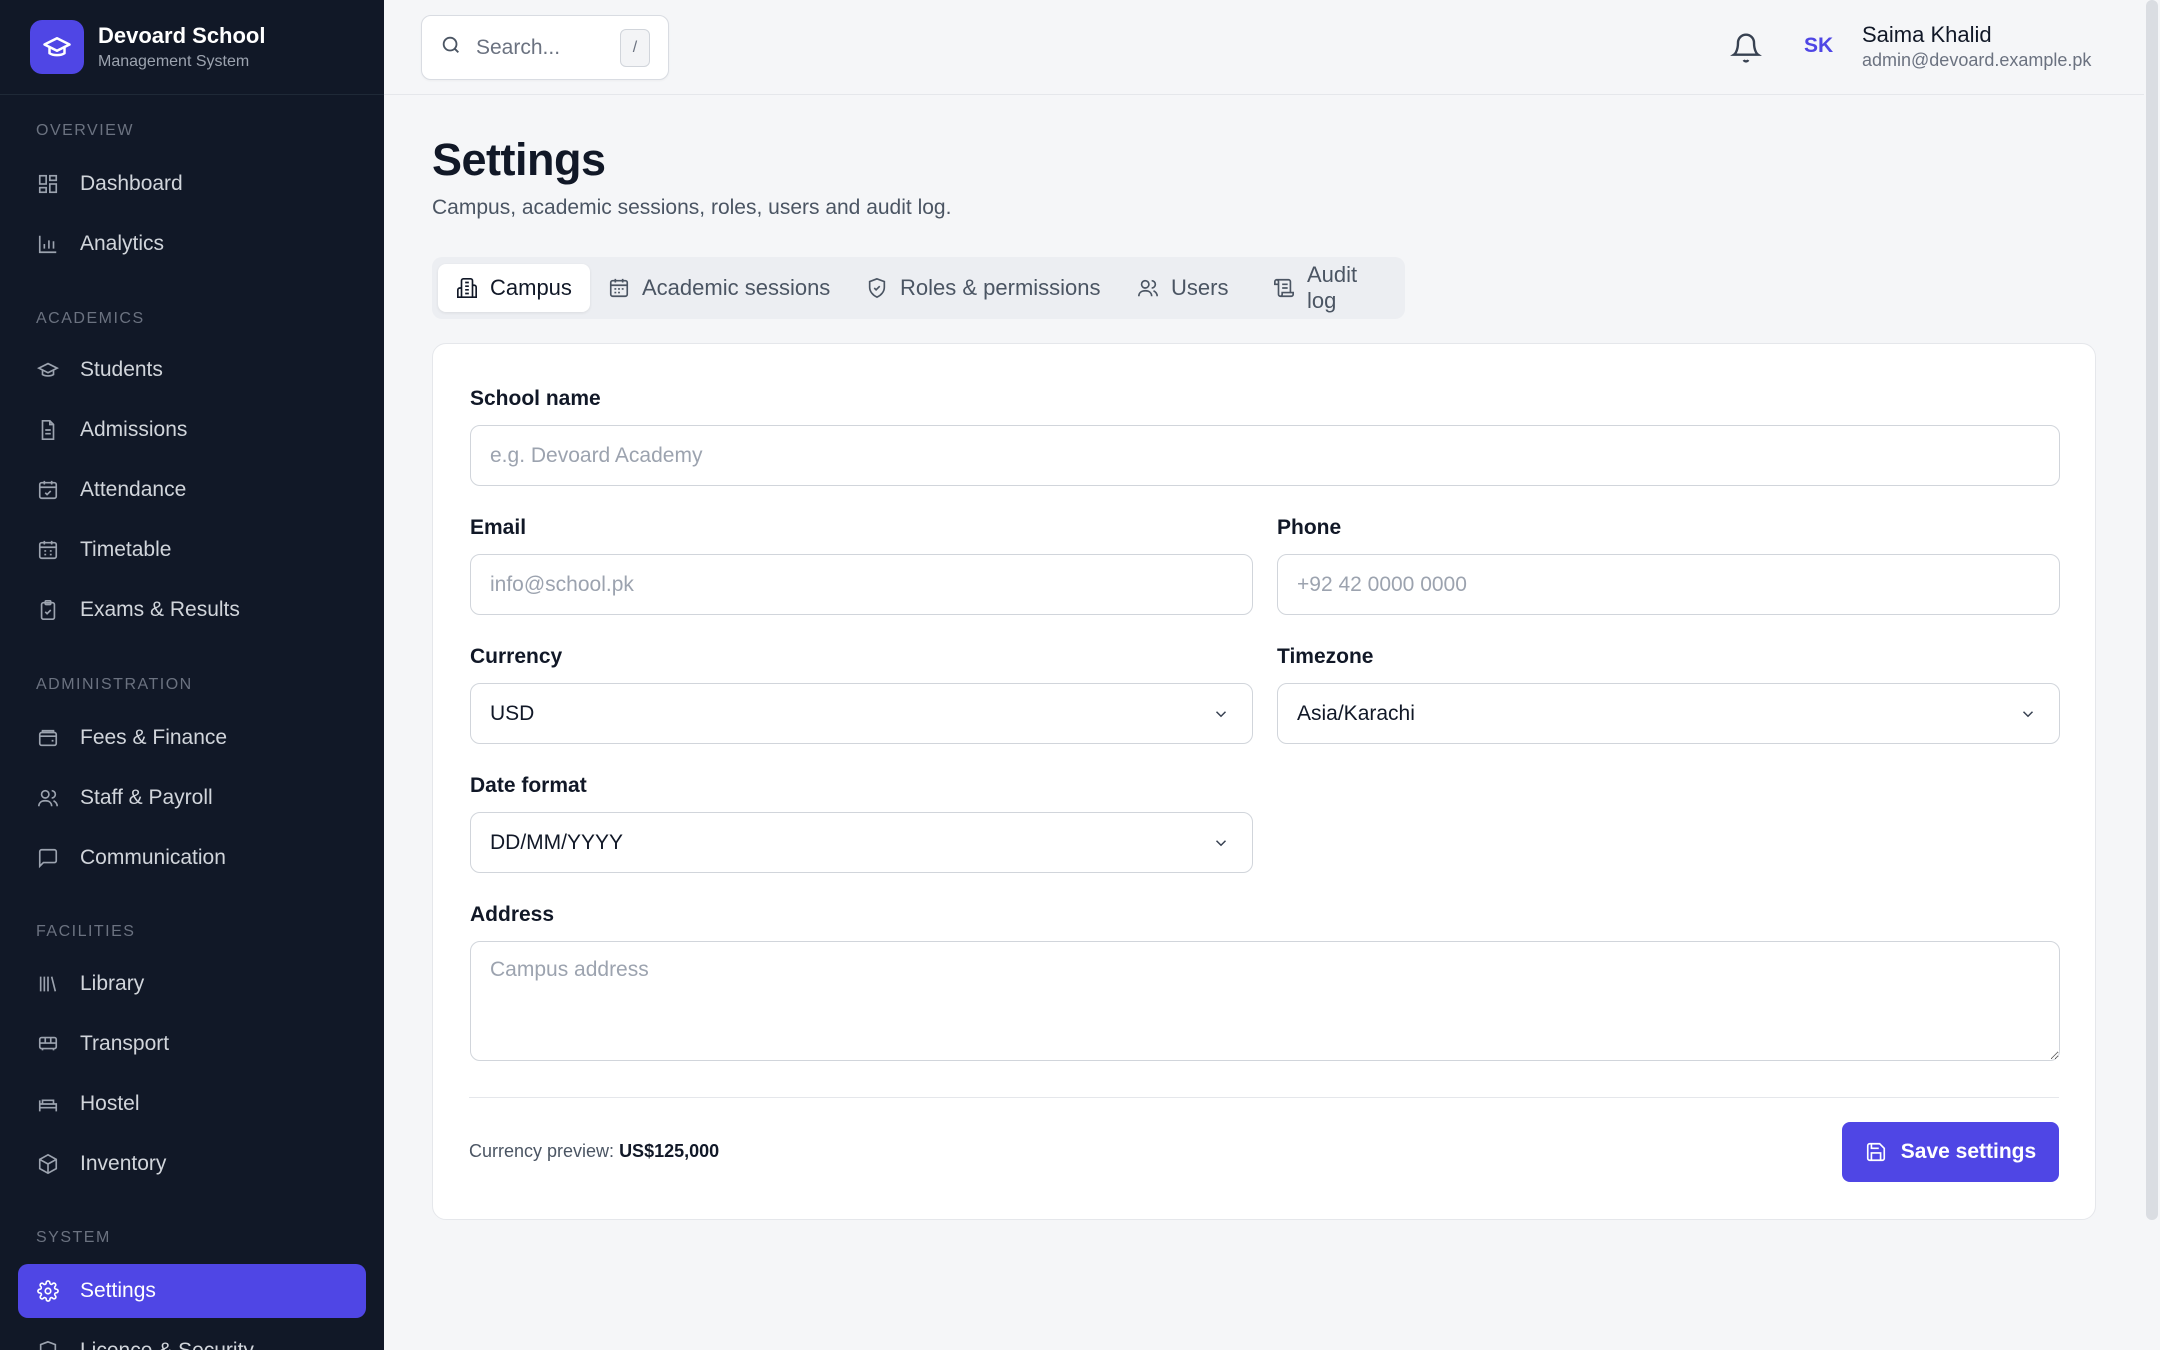  What do you see at coordinates (516, 656) in the screenshot?
I see `currency-label: Currency` at bounding box center [516, 656].